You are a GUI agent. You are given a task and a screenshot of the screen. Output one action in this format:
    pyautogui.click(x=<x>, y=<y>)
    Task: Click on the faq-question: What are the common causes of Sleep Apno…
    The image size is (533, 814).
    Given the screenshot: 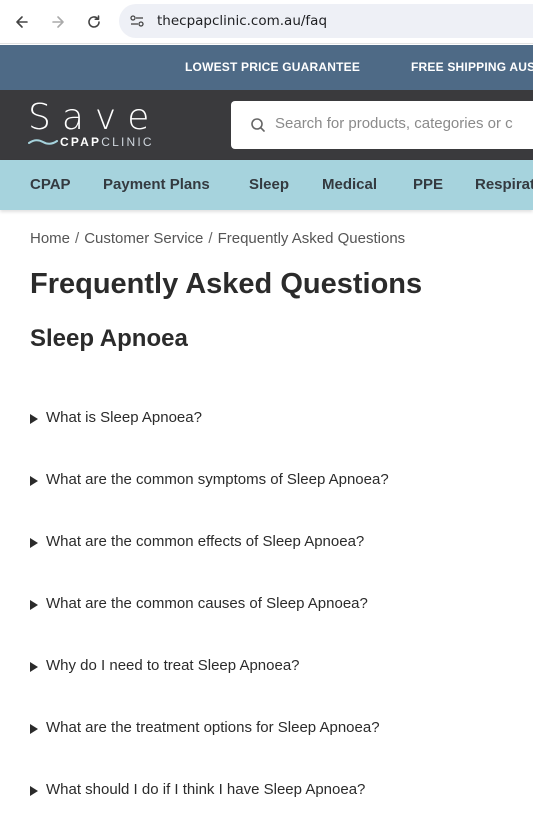 What is the action you would take?
    pyautogui.click(x=207, y=603)
    